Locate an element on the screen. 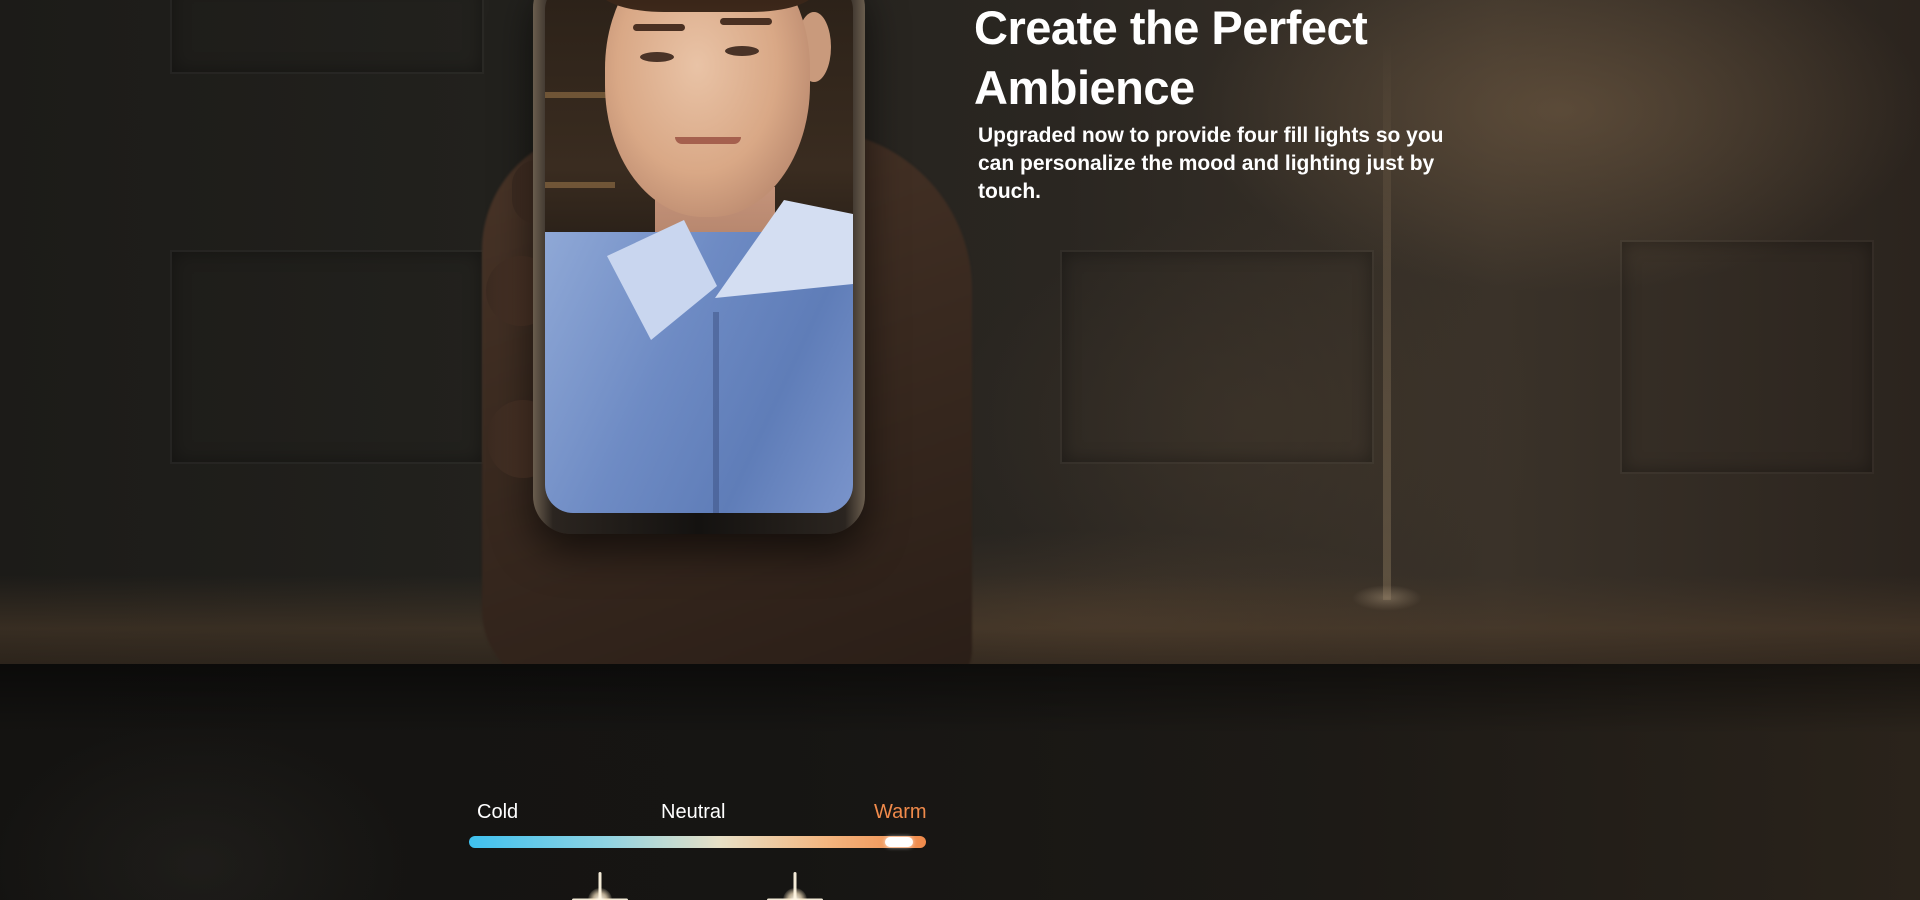 Image resolution: width=1920 pixels, height=900 pixels. hero-headline: Create the Perfect Ambience is located at coordinates (1171, 57).